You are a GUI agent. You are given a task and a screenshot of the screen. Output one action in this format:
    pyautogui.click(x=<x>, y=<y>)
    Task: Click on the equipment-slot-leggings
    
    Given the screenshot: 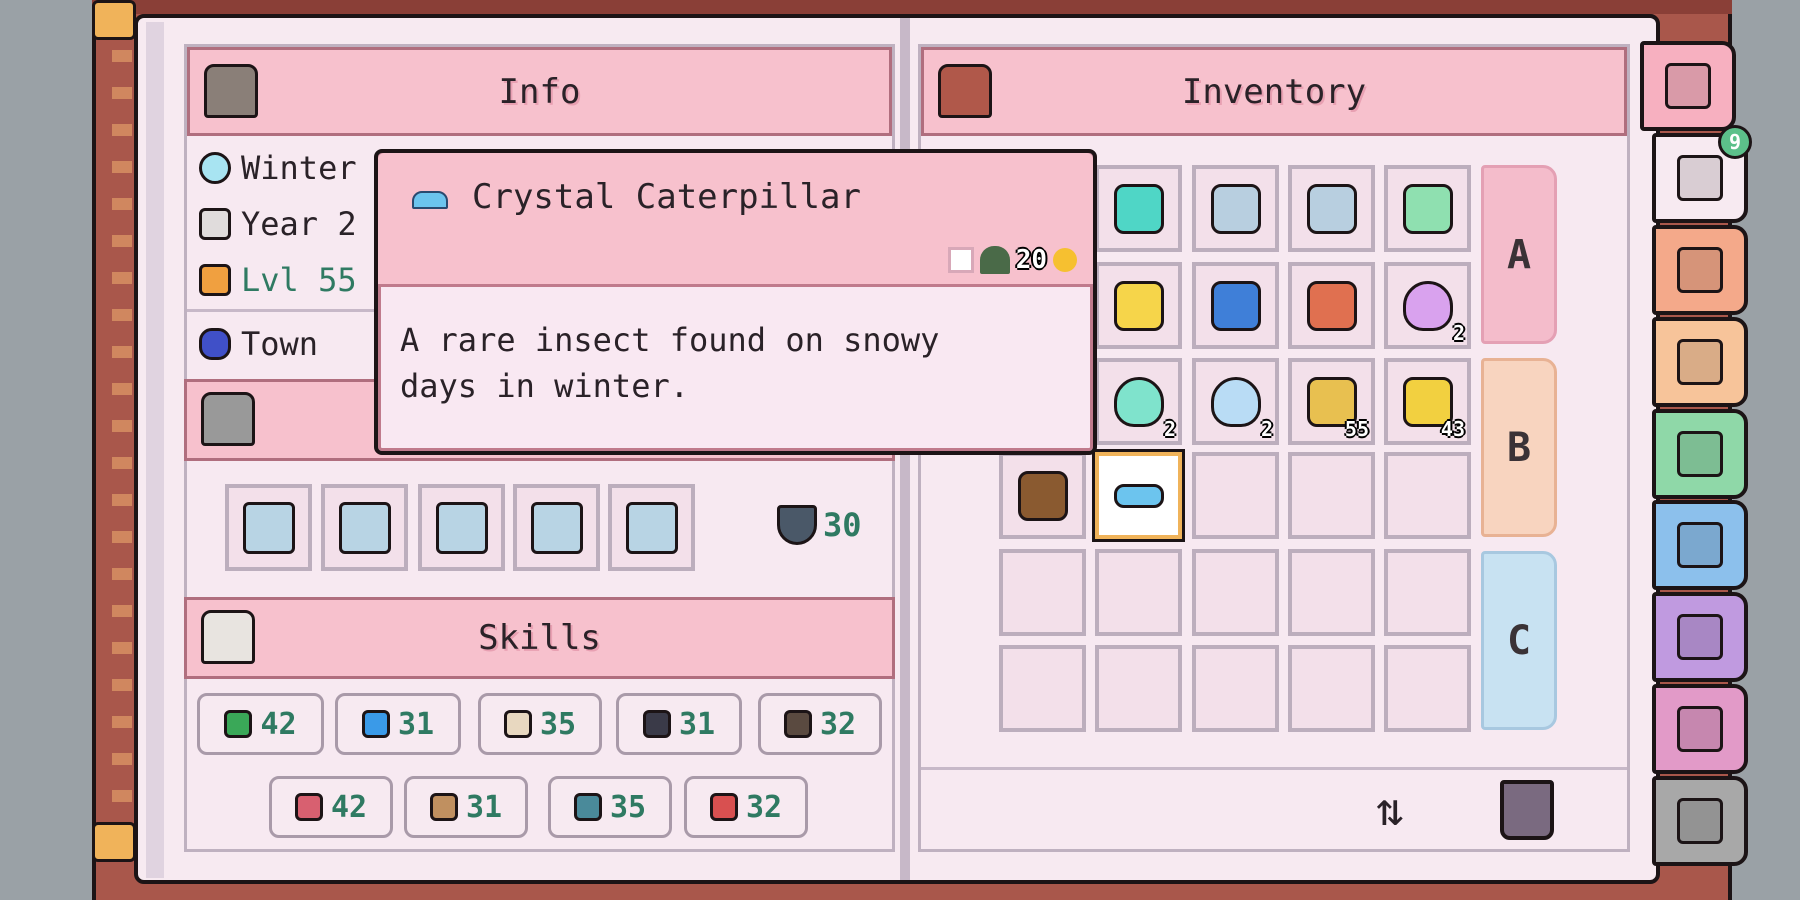 What is the action you would take?
    pyautogui.click(x=461, y=527)
    